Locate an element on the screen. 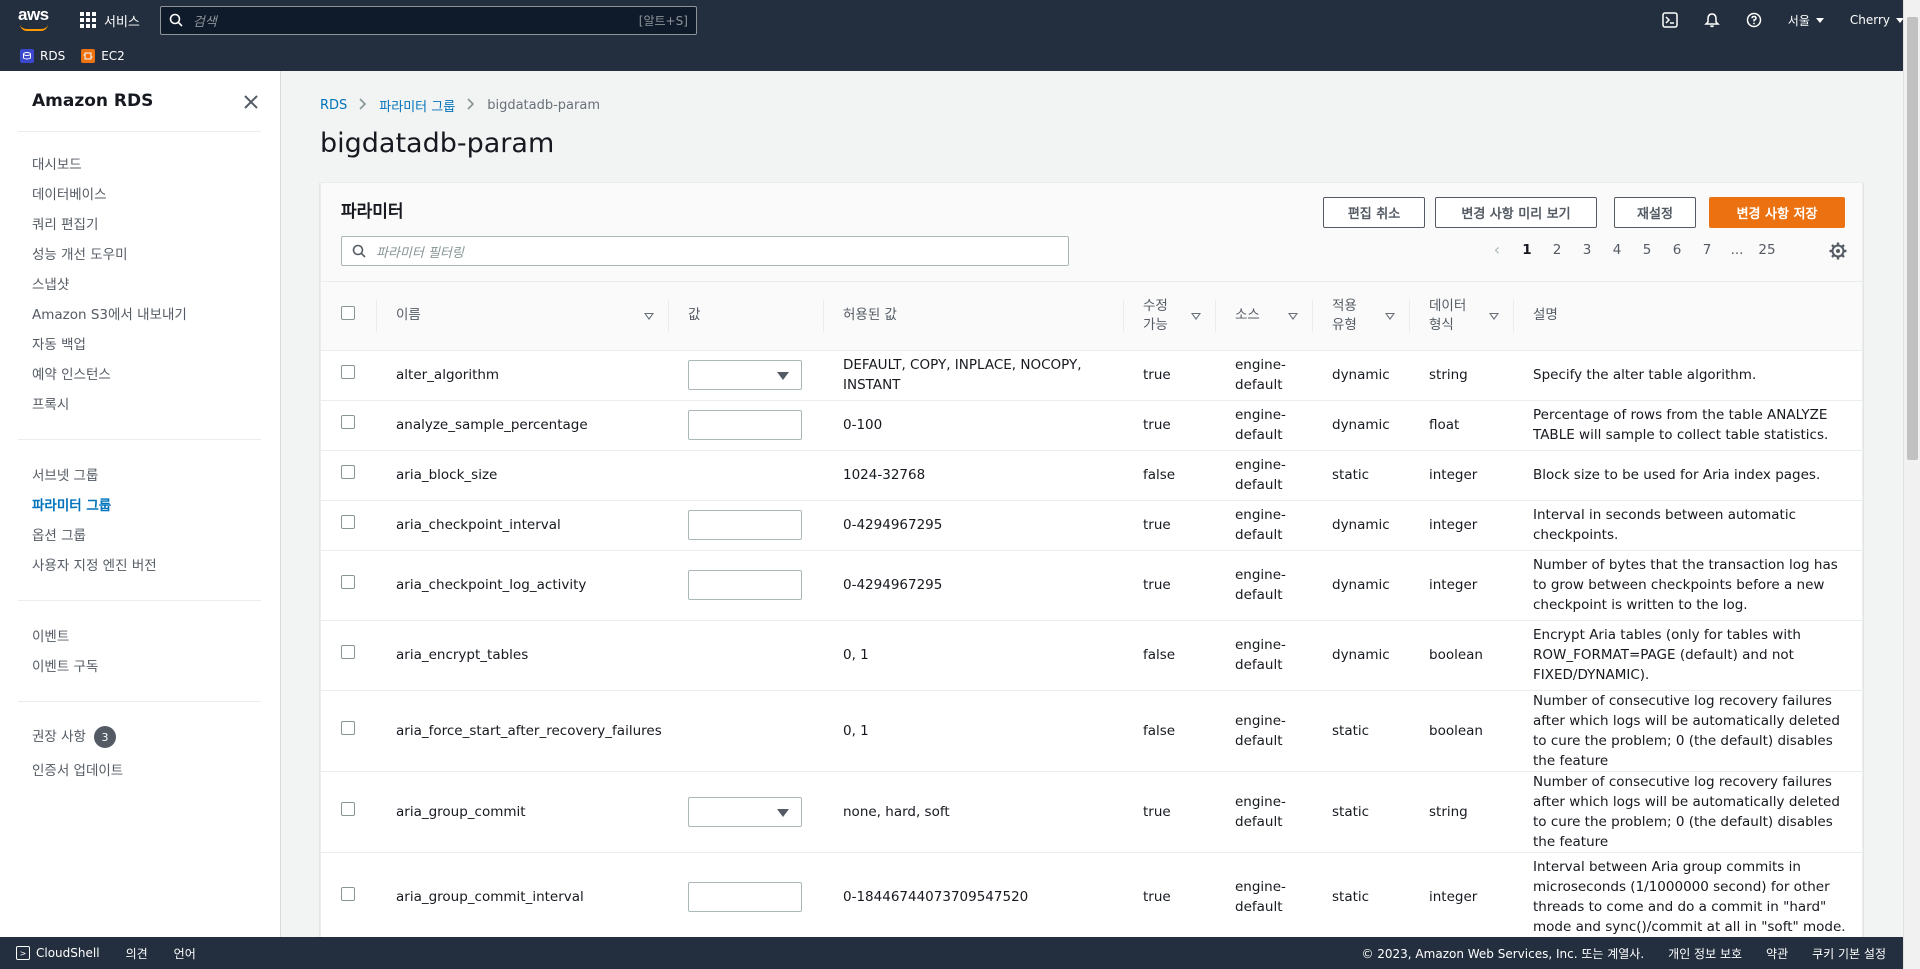 The image size is (1920, 969). breadcrumb-parameter-groups: 파라미터 그룹 is located at coordinates (417, 105).